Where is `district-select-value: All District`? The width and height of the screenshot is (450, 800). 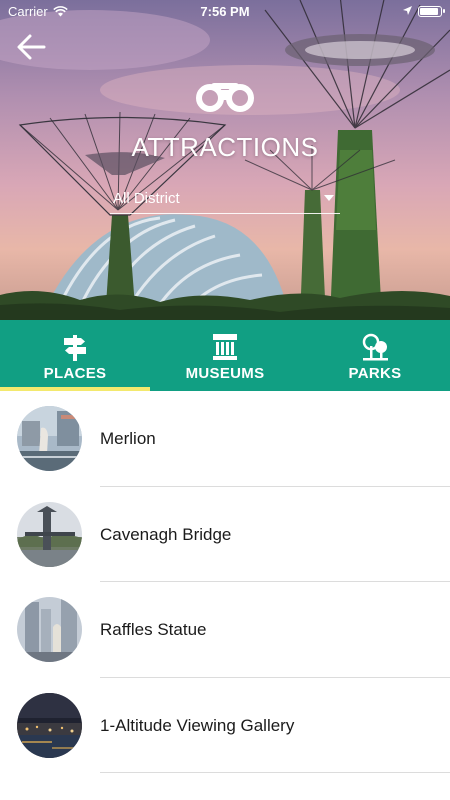 district-select-value: All District is located at coordinates (146, 198).